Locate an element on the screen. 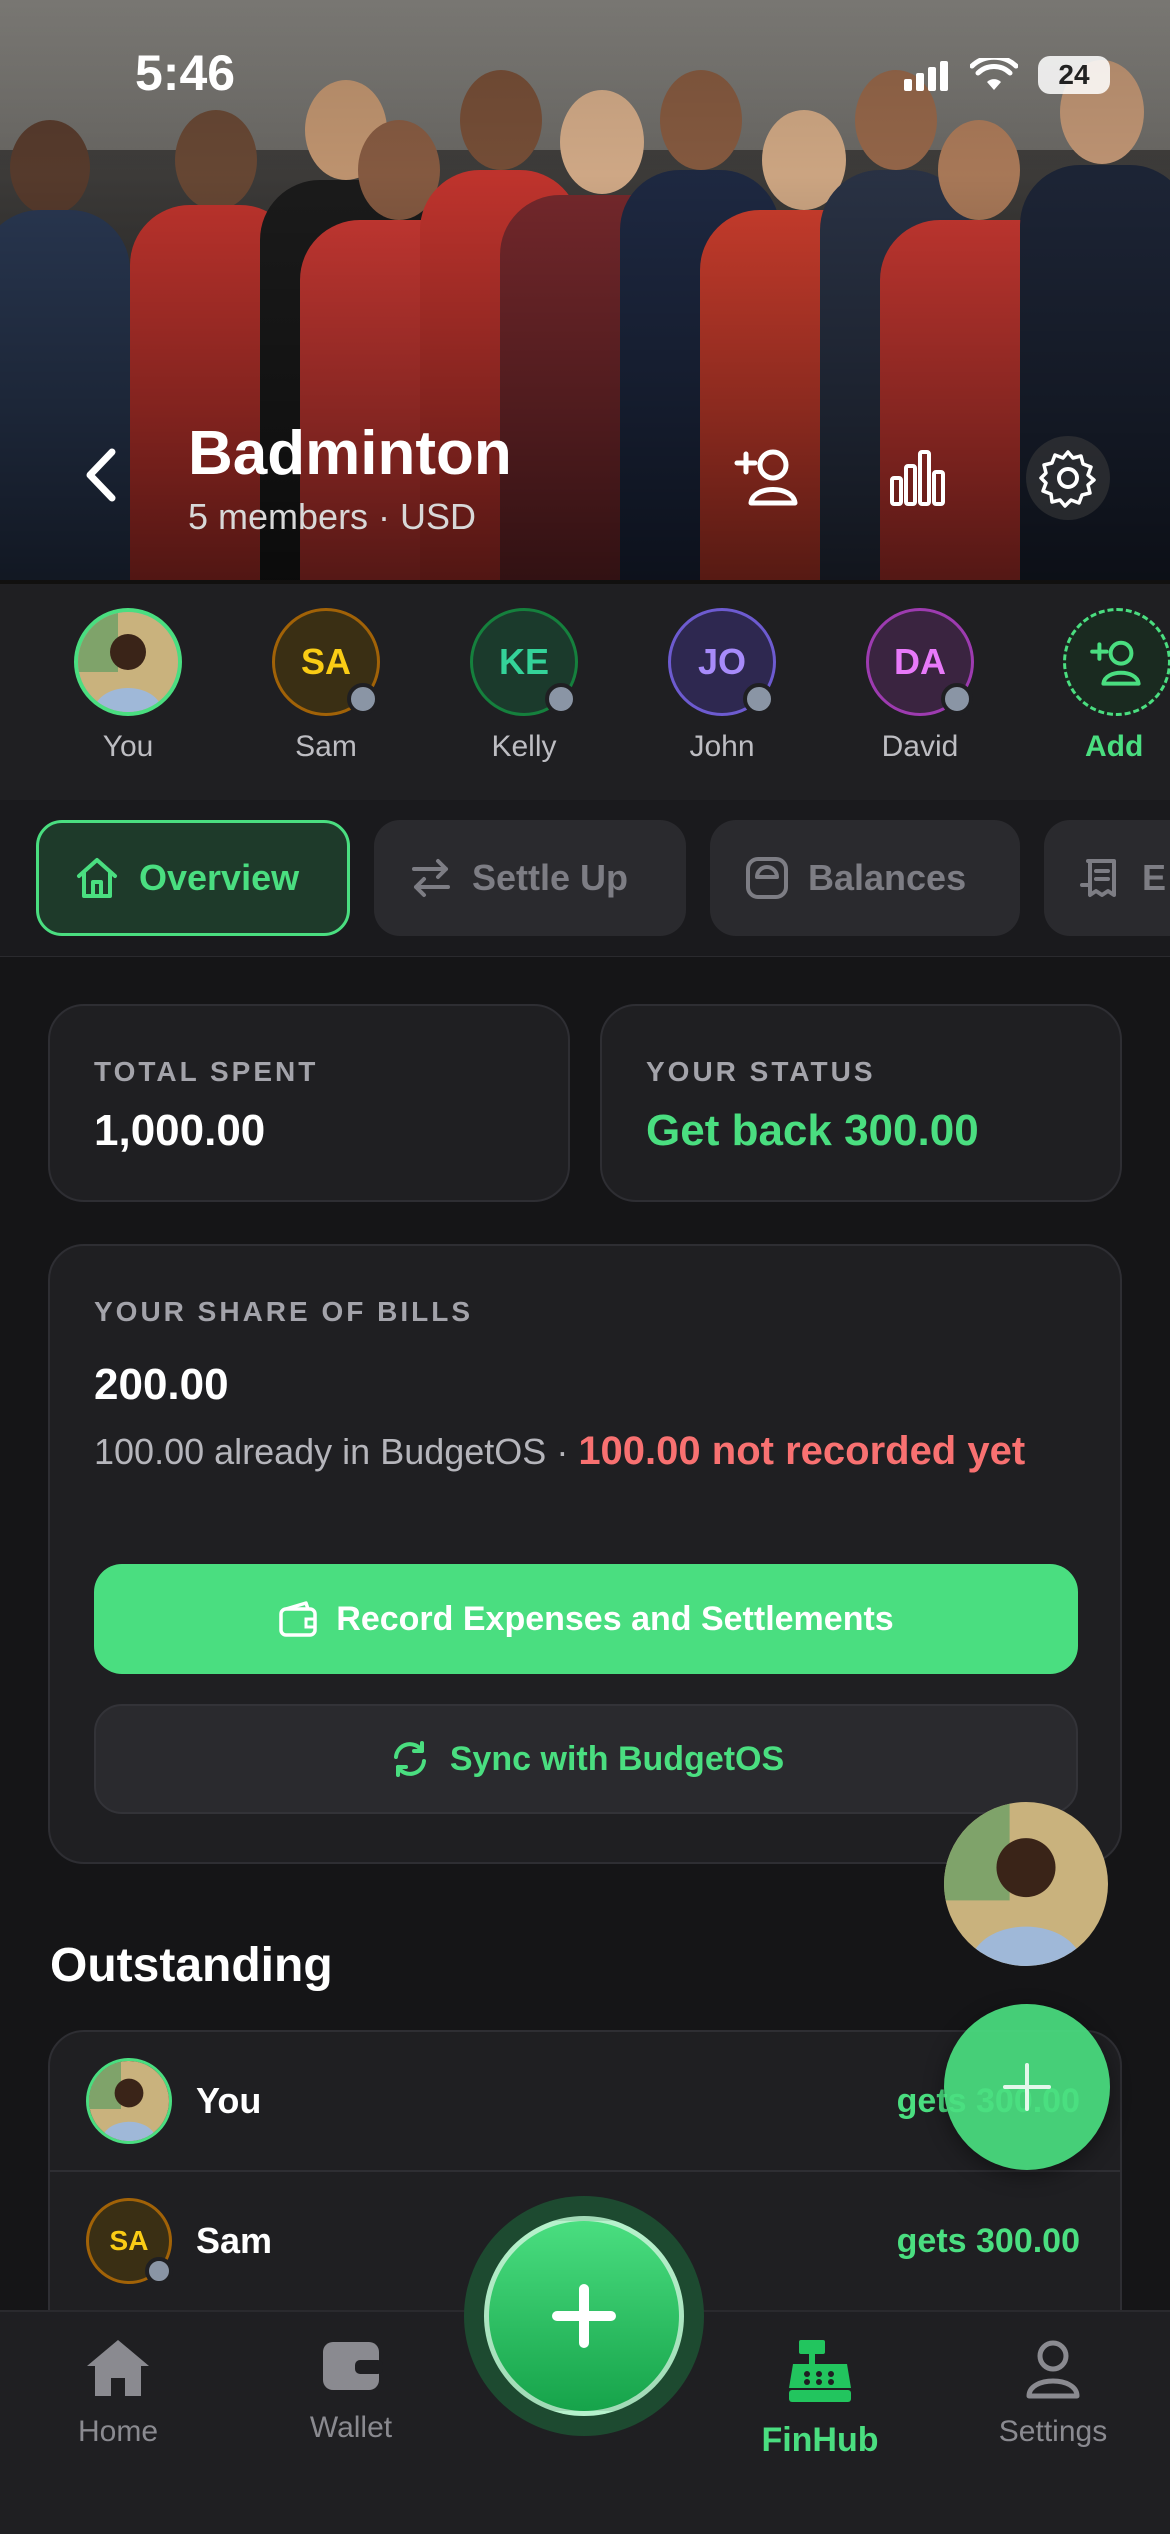 The height and width of the screenshot is (2534, 1170). members-strip: You SA Sam KE Kelly JO John DA David Add is located at coordinates (585, 692).